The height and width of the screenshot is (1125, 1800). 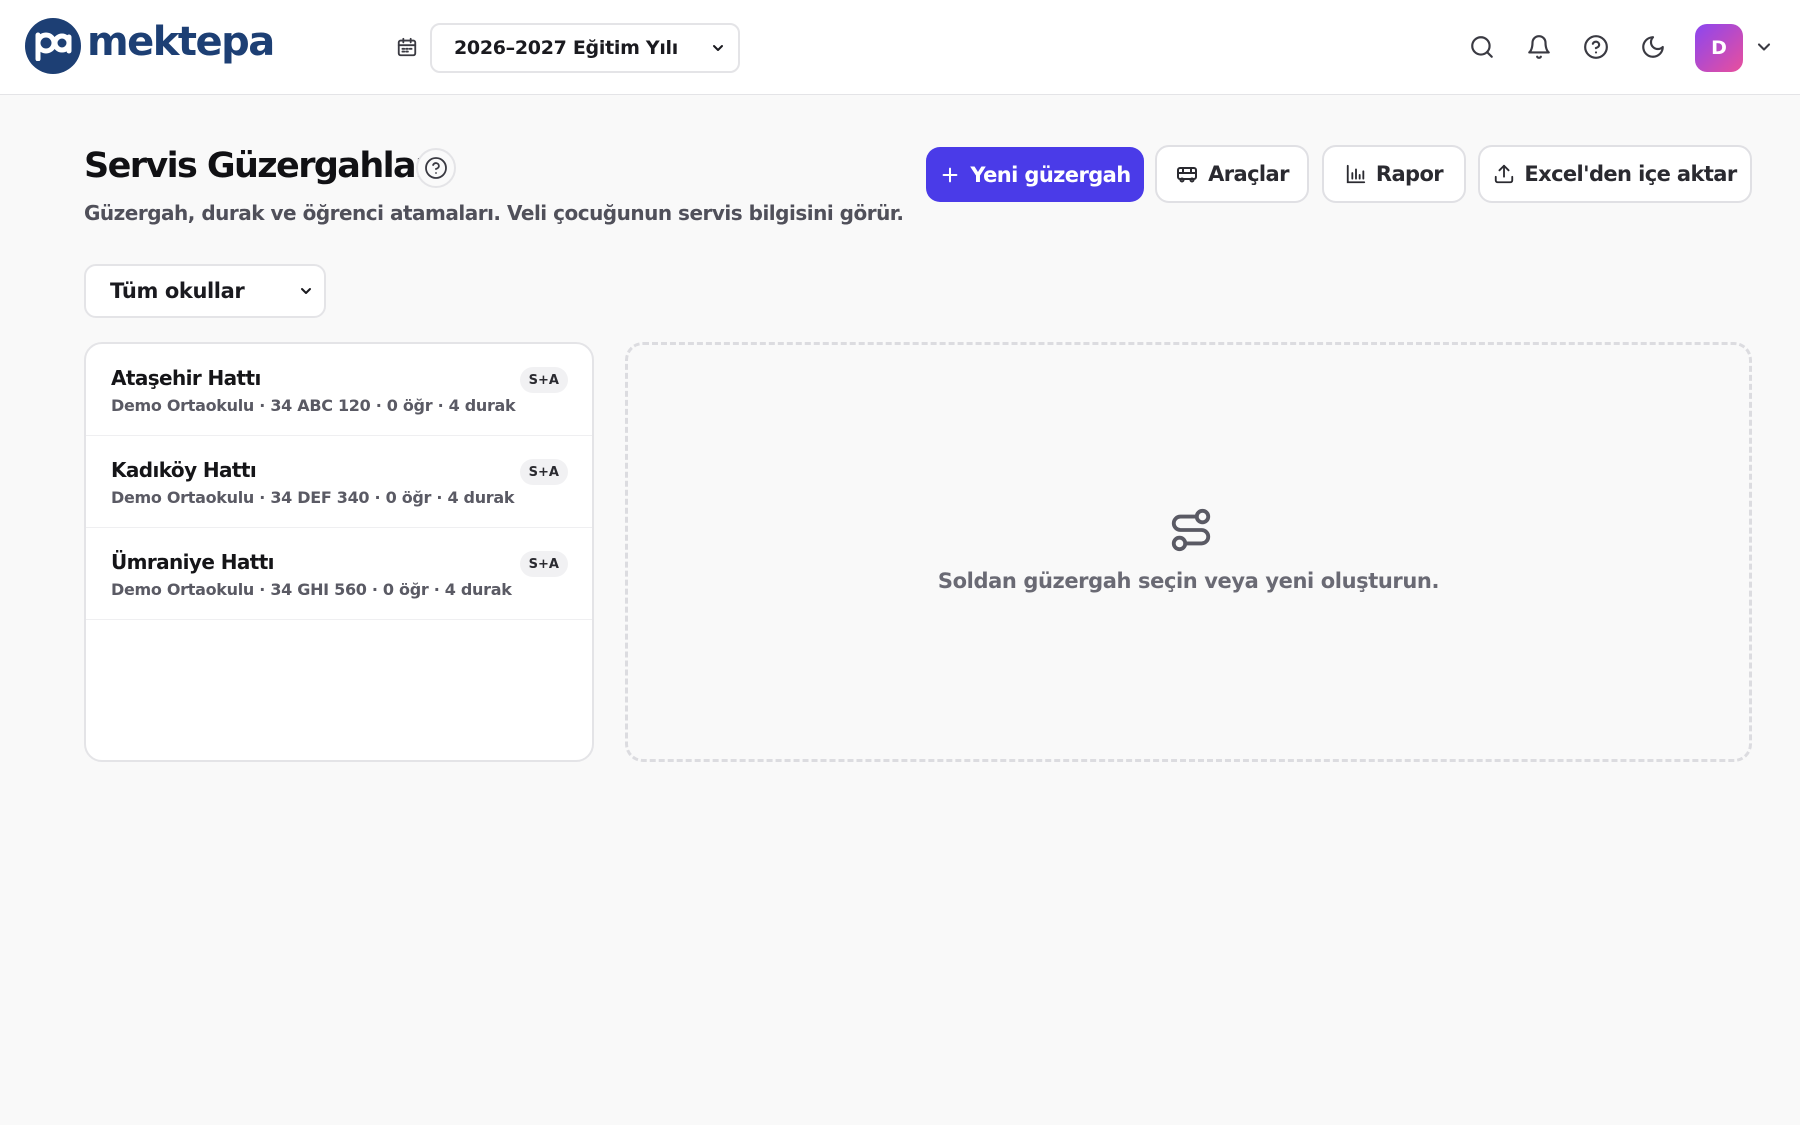 I want to click on route-name: Ataşehir Hattı, so click(x=186, y=378).